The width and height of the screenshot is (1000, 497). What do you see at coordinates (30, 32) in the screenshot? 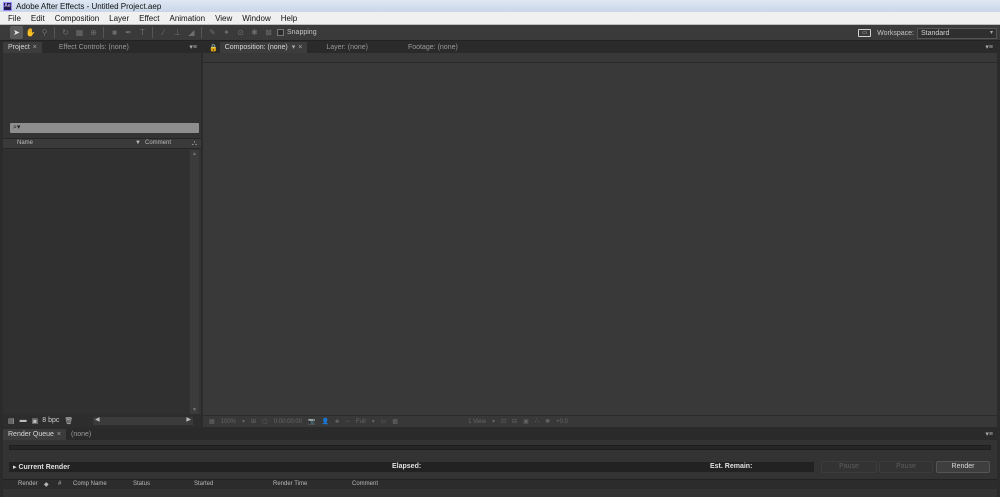
I see `hand-tool-icon: ✋` at bounding box center [30, 32].